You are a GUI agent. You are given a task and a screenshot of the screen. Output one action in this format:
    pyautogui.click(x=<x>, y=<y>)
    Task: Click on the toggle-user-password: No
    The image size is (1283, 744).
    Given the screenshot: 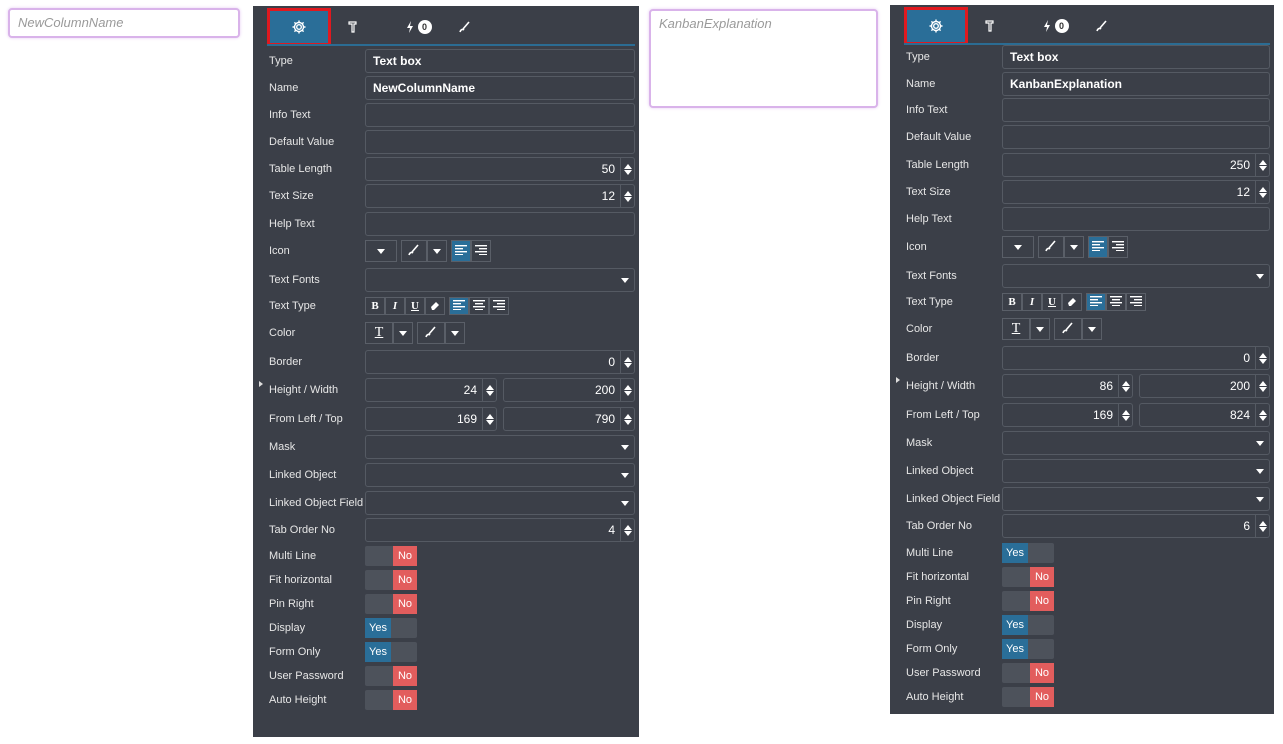 What is the action you would take?
    pyautogui.click(x=391, y=676)
    